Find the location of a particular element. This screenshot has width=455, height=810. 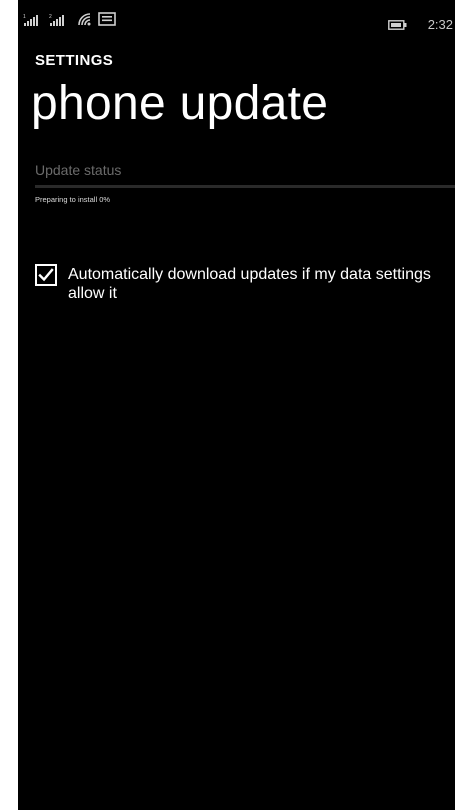

update-progress-bar is located at coordinates (245, 186).